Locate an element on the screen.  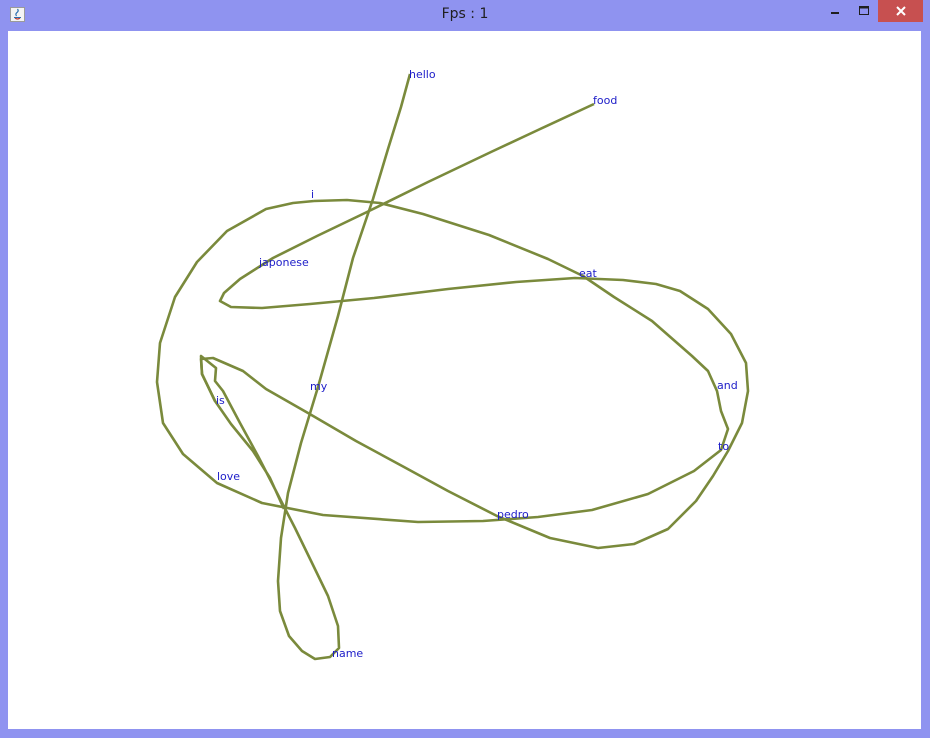
maximize-button is located at coordinates (864, 11).